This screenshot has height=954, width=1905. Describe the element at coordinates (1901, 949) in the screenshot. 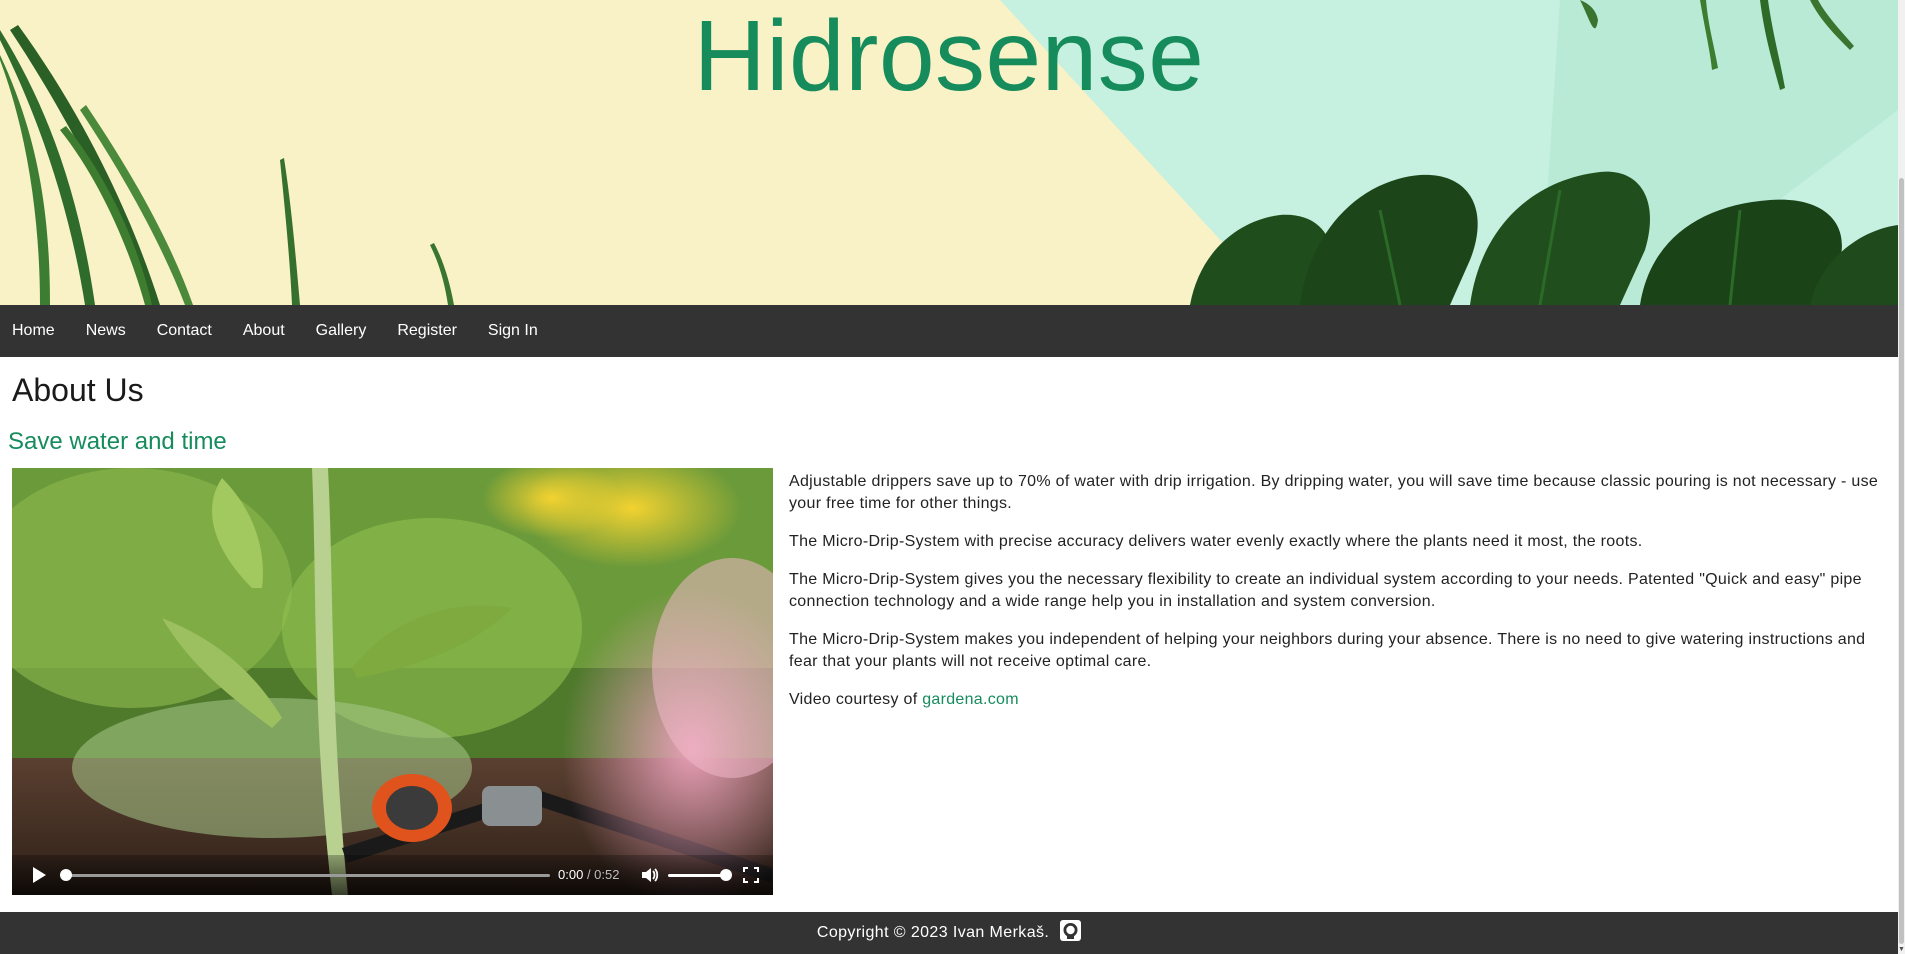

I see `scroll-down-icon: ▼` at that location.